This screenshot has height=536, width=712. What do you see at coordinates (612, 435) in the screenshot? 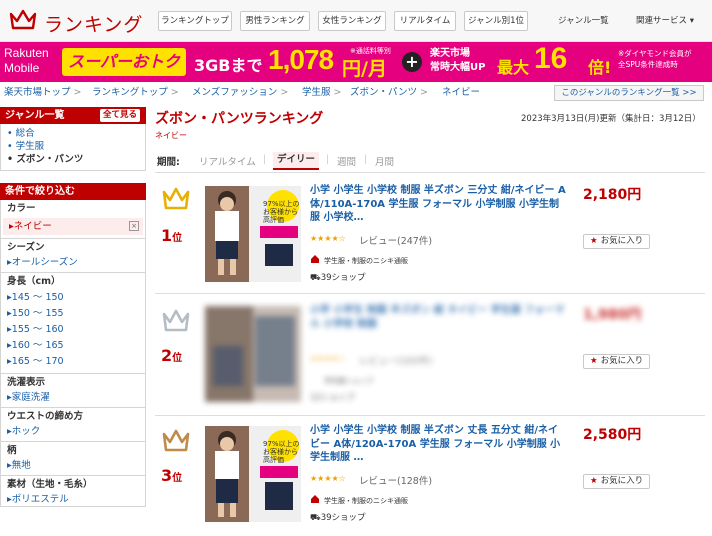
I see `product-price: 2,580円` at bounding box center [612, 435].